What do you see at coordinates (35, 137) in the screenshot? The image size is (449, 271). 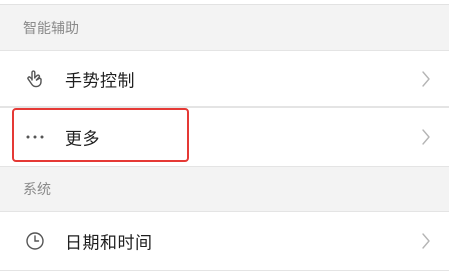 I see `more-dots-icon` at bounding box center [35, 137].